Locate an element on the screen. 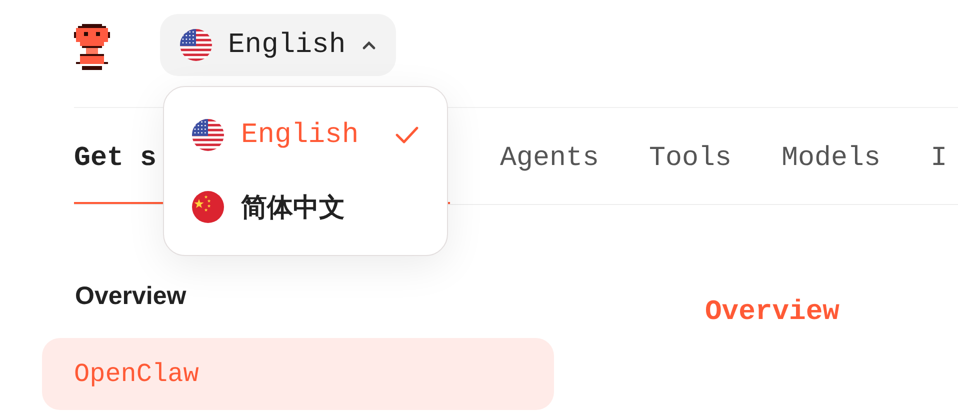 Image resolution: width=958 pixels, height=420 pixels. language-option: 简体中文 is located at coordinates (305, 207).